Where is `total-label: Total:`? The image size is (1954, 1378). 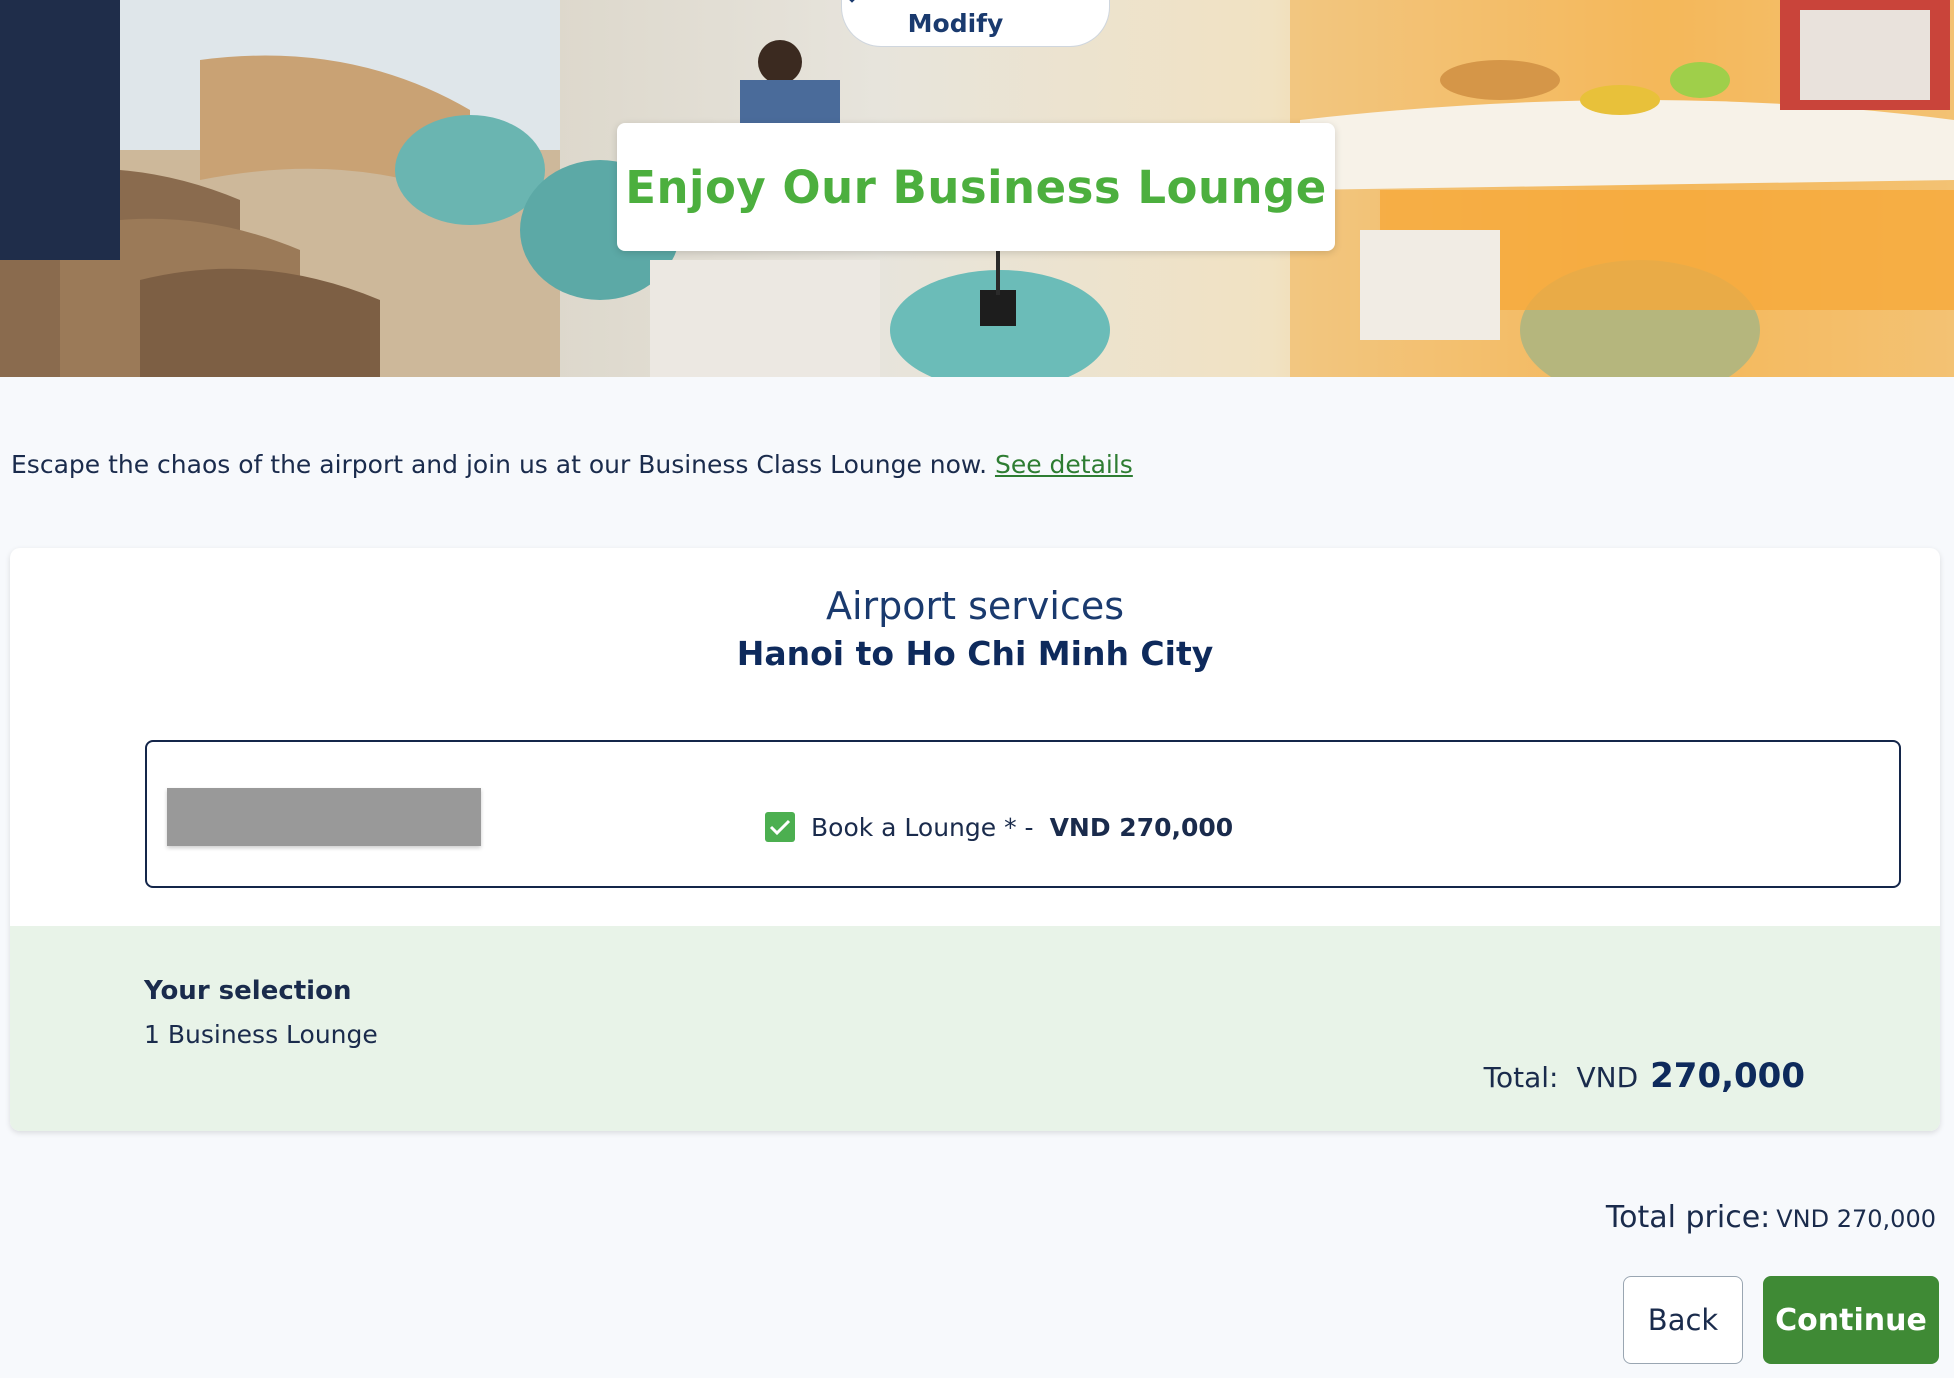 total-label: Total: is located at coordinates (1521, 1077).